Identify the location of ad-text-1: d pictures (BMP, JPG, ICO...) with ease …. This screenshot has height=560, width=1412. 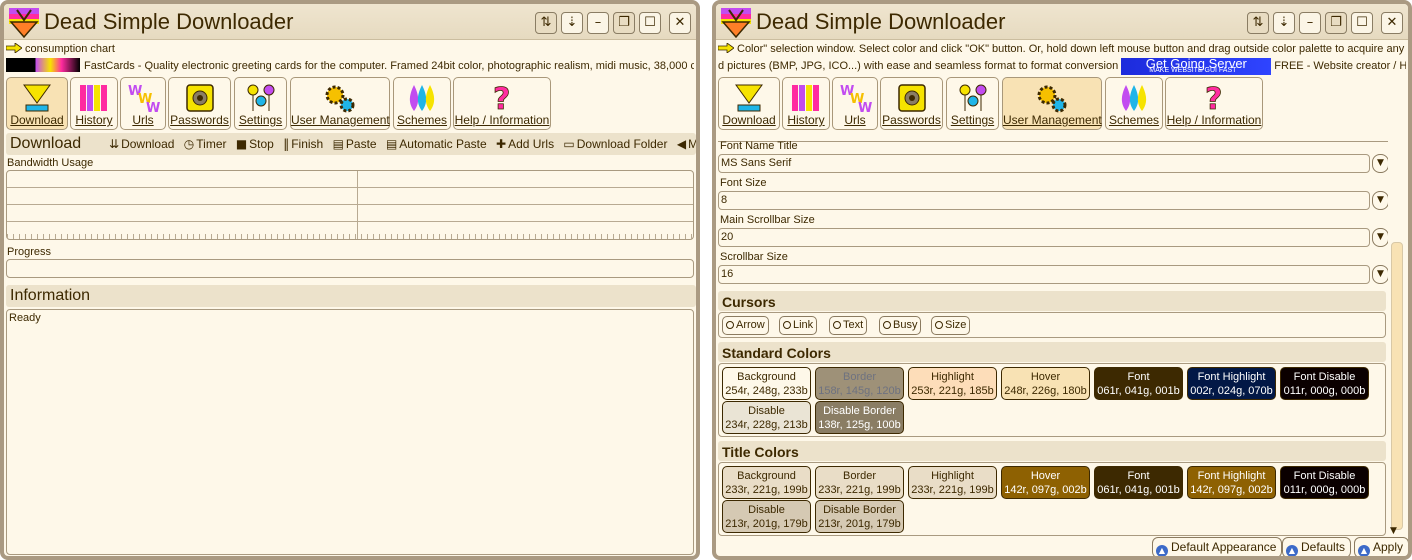
(918, 66).